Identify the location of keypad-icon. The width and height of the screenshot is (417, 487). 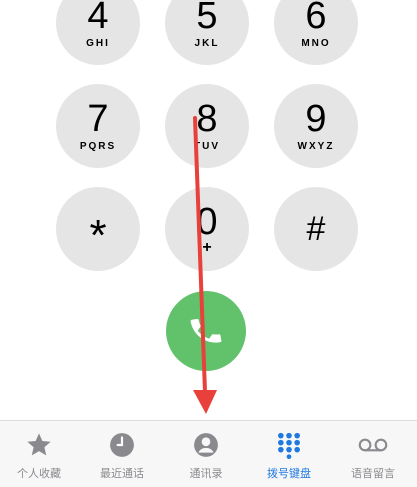
(289, 445).